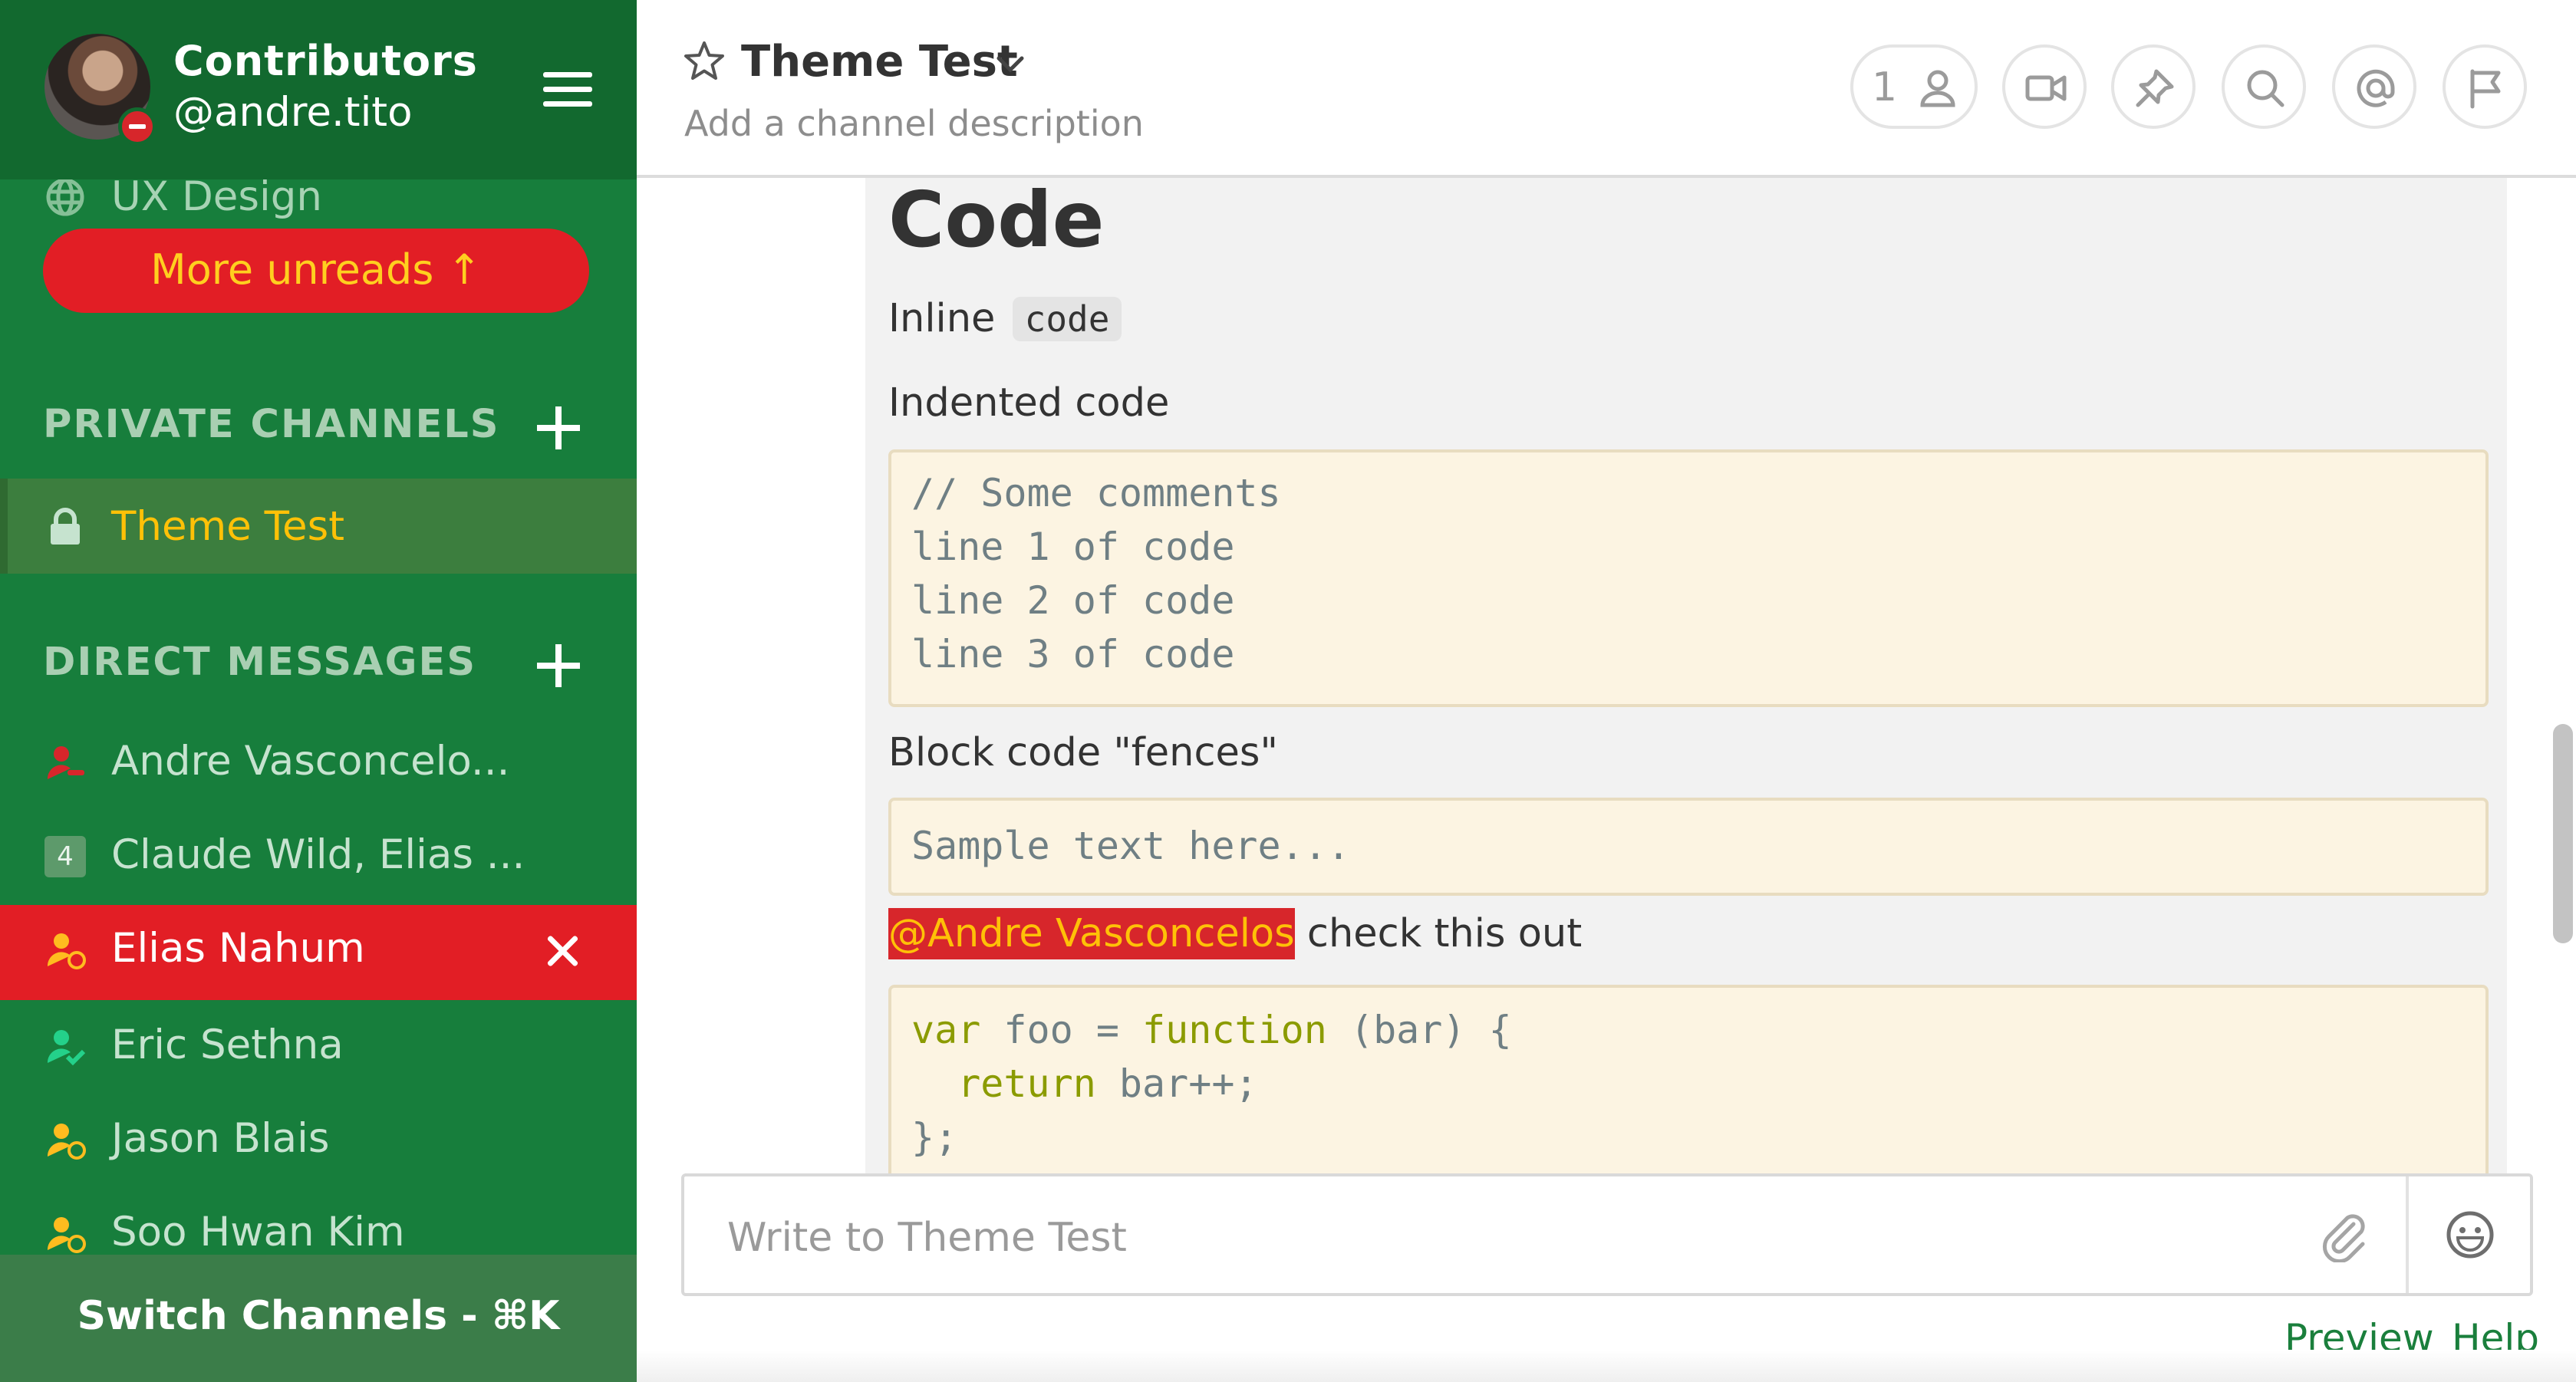  What do you see at coordinates (260, 662) in the screenshot?
I see `direct-messages-header: DIRECT MESSAGES` at bounding box center [260, 662].